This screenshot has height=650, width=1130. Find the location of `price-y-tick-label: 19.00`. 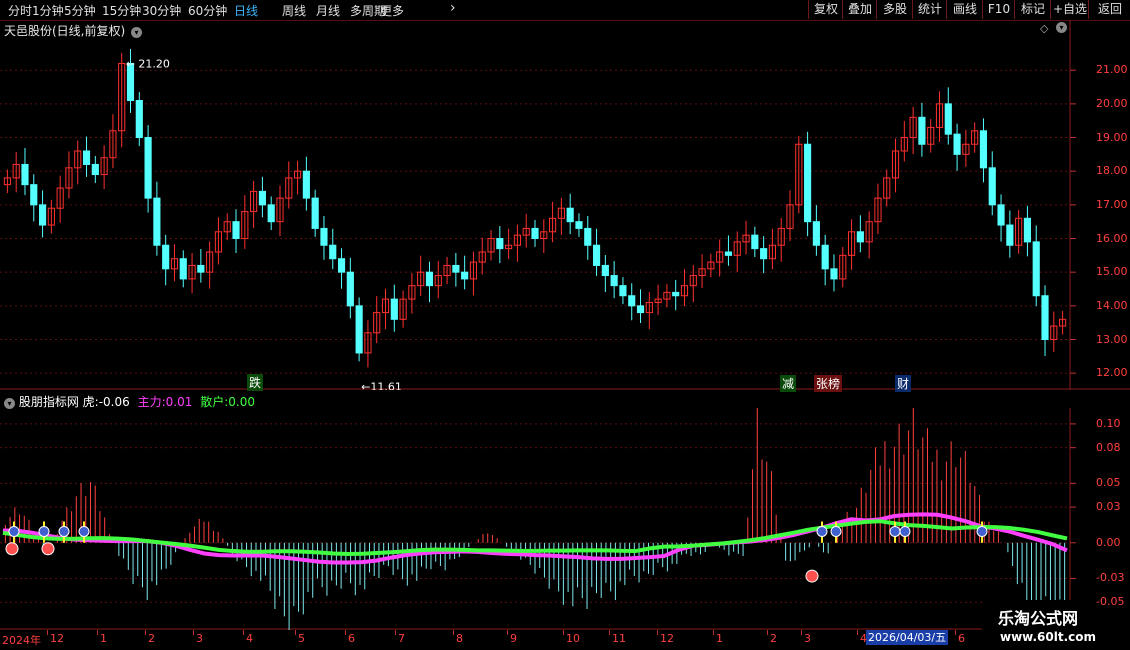

price-y-tick-label: 19.00 is located at coordinates (1112, 137).